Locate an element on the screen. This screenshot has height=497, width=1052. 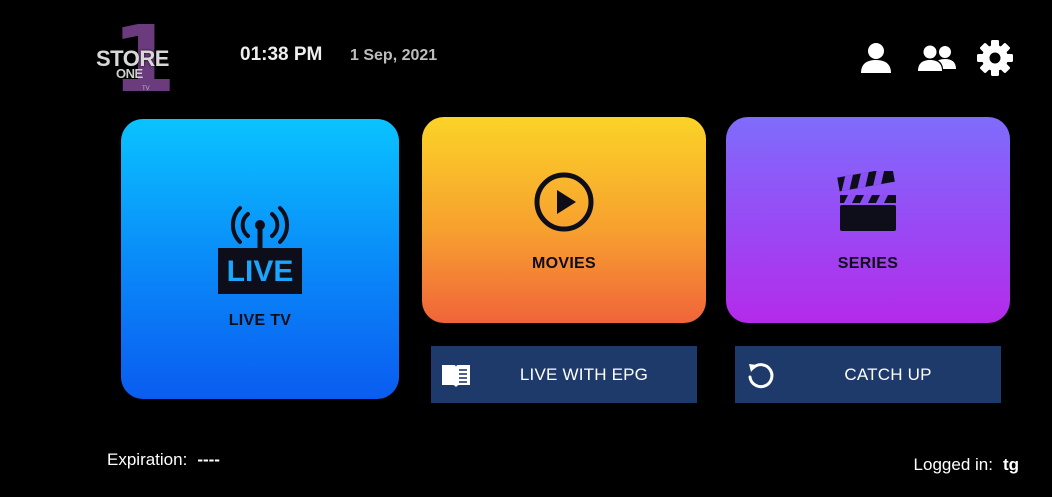
series-tile: SERIES is located at coordinates (868, 220).